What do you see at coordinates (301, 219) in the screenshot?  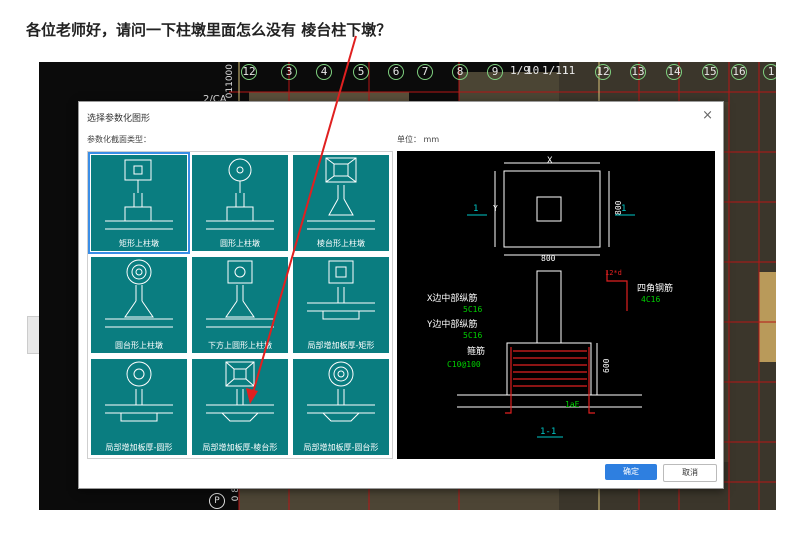 I see `annotation-arrow` at bounding box center [301, 219].